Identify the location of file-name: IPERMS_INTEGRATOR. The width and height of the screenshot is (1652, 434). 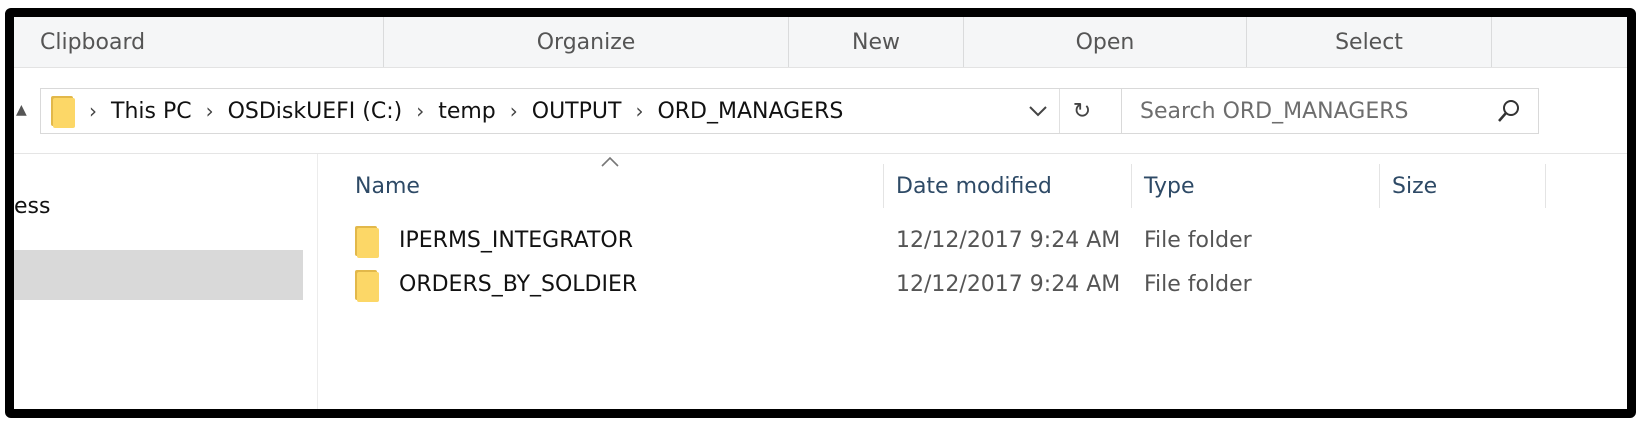
(516, 240).